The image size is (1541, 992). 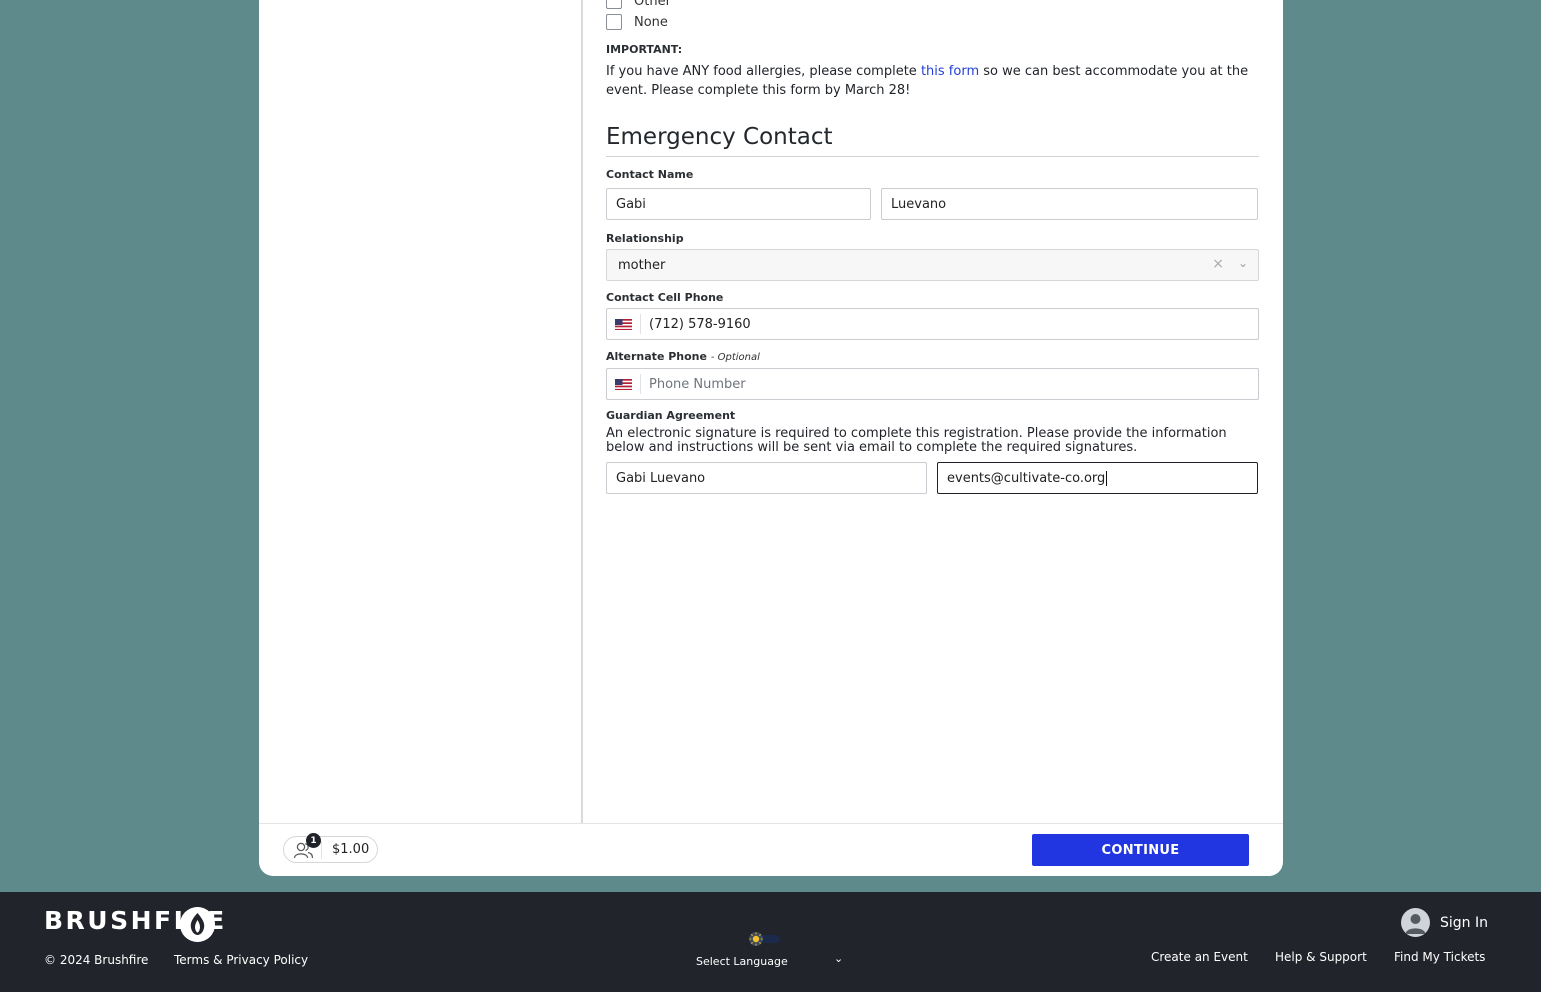 I want to click on guardian-name-input: Gabi Luevano, so click(x=766, y=478).